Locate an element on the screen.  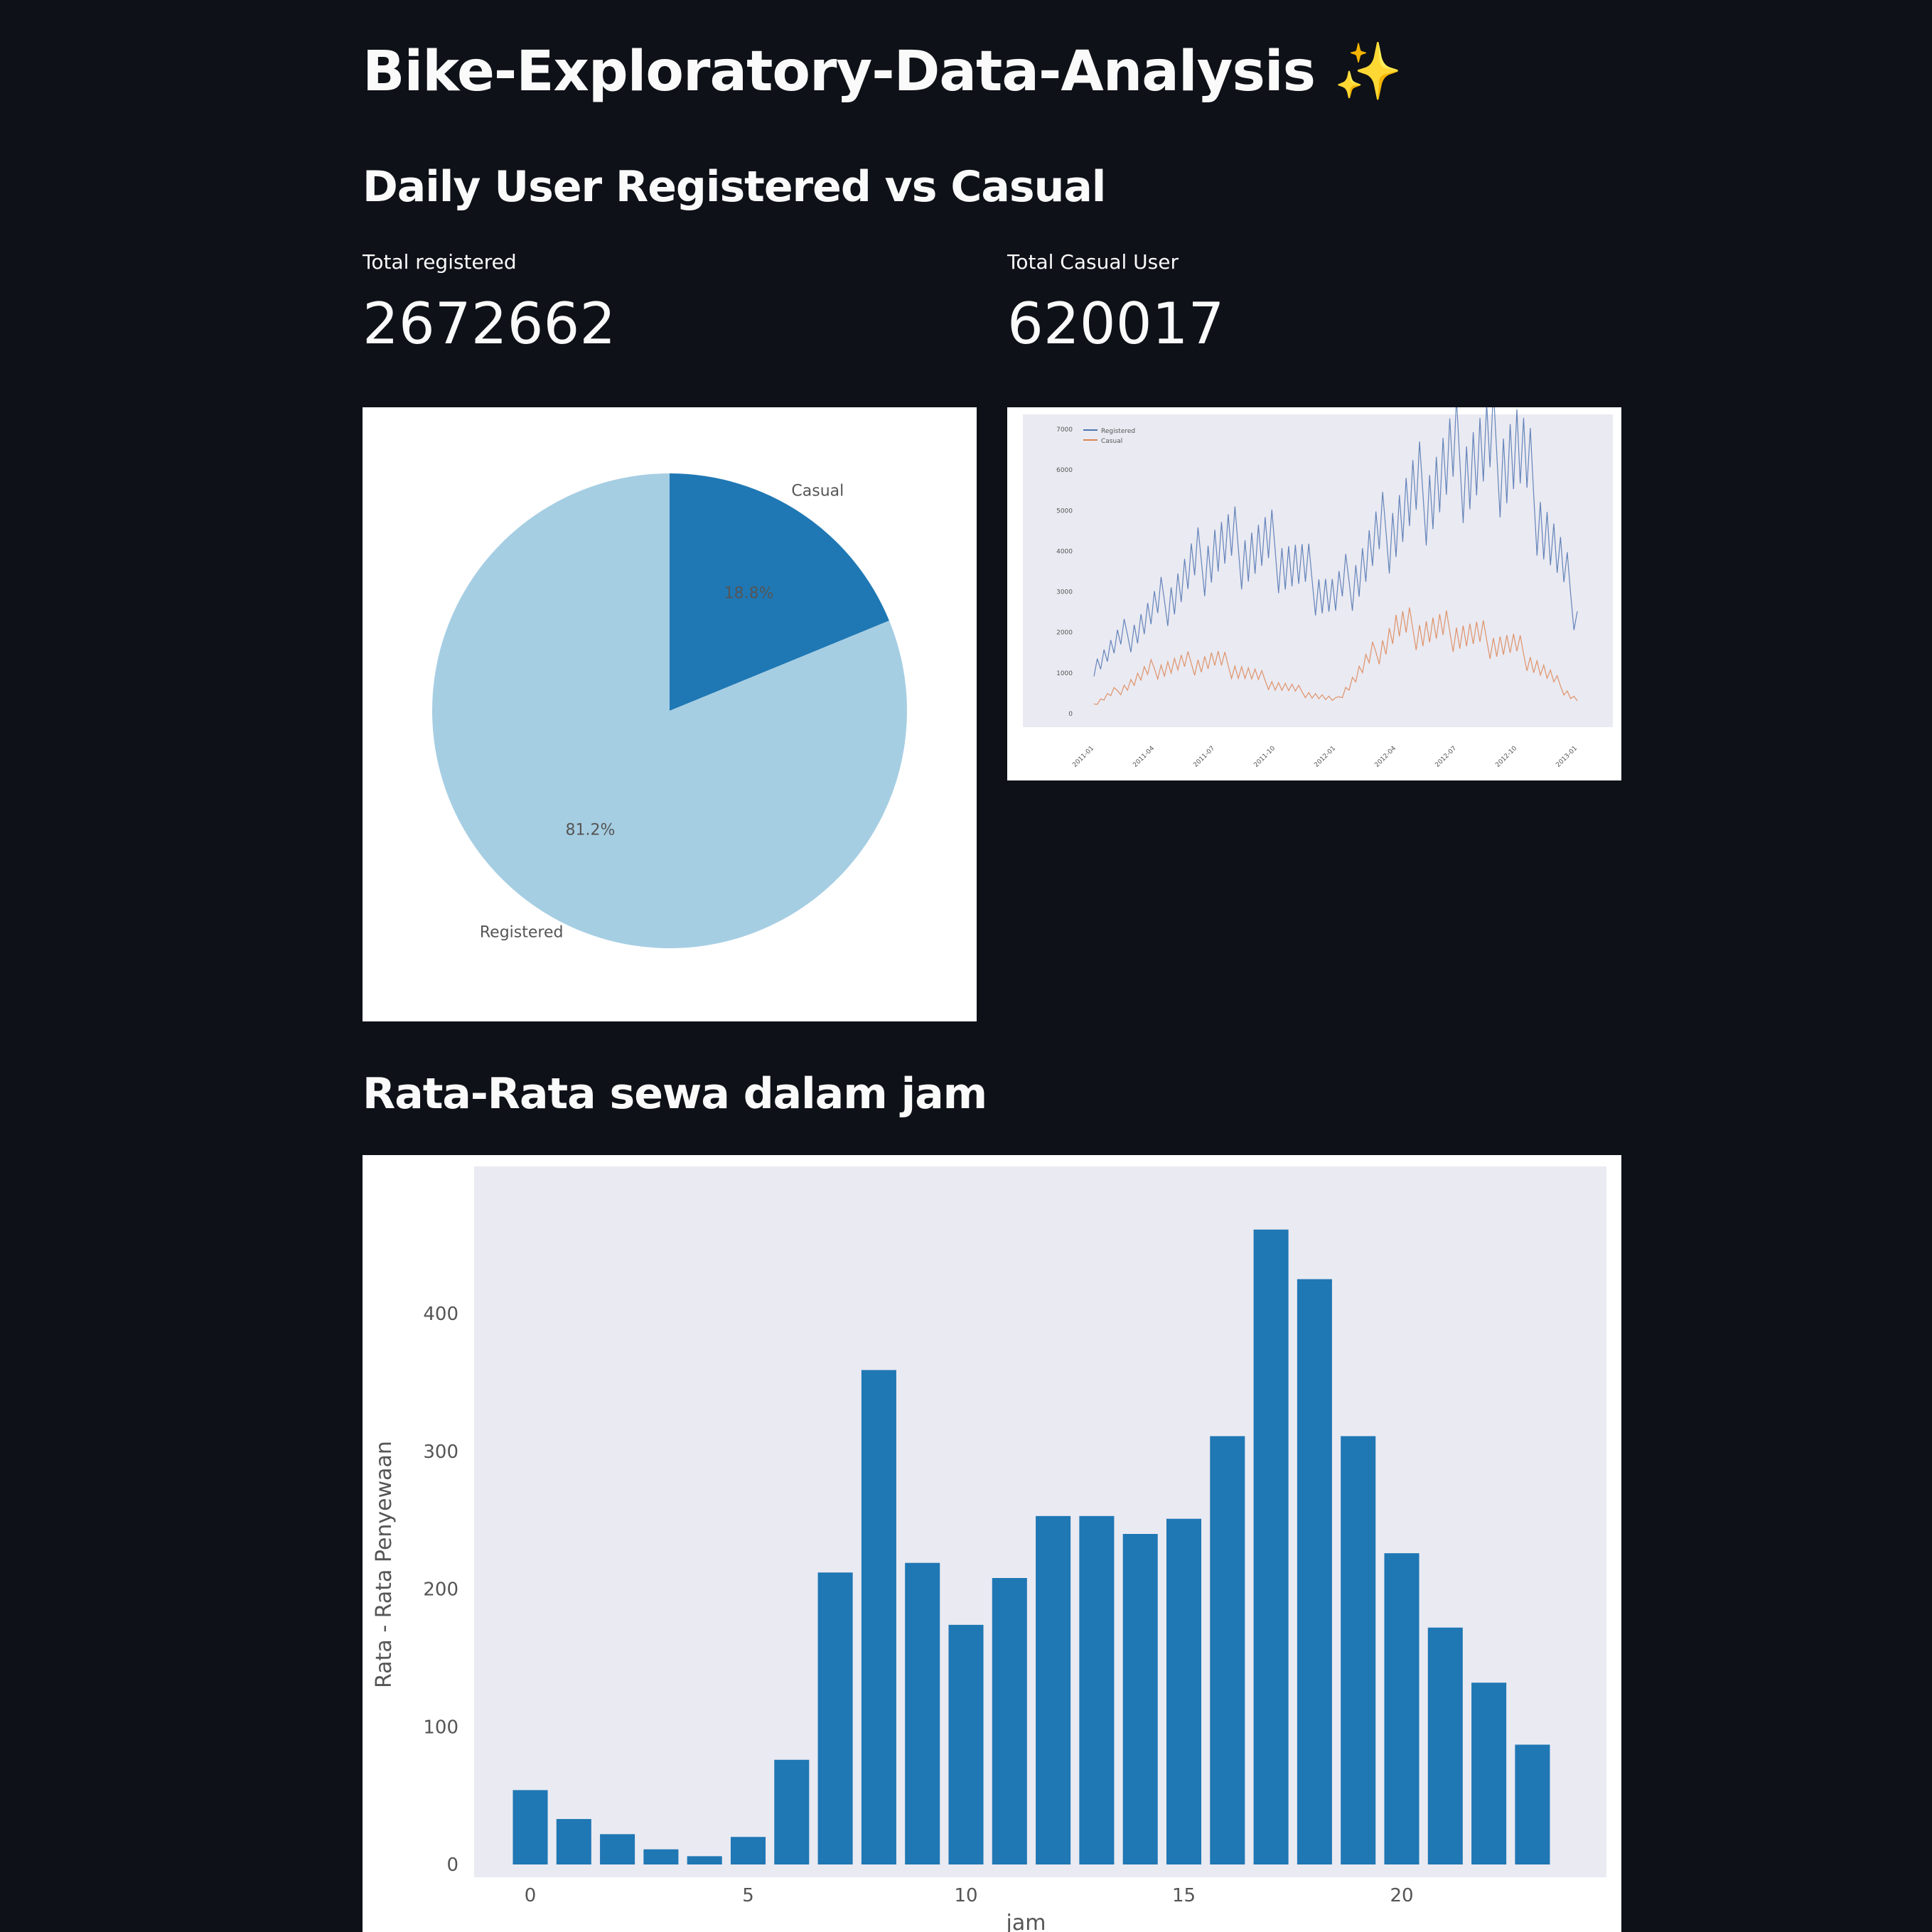
metric-label: Total registered is located at coordinates (440, 262).